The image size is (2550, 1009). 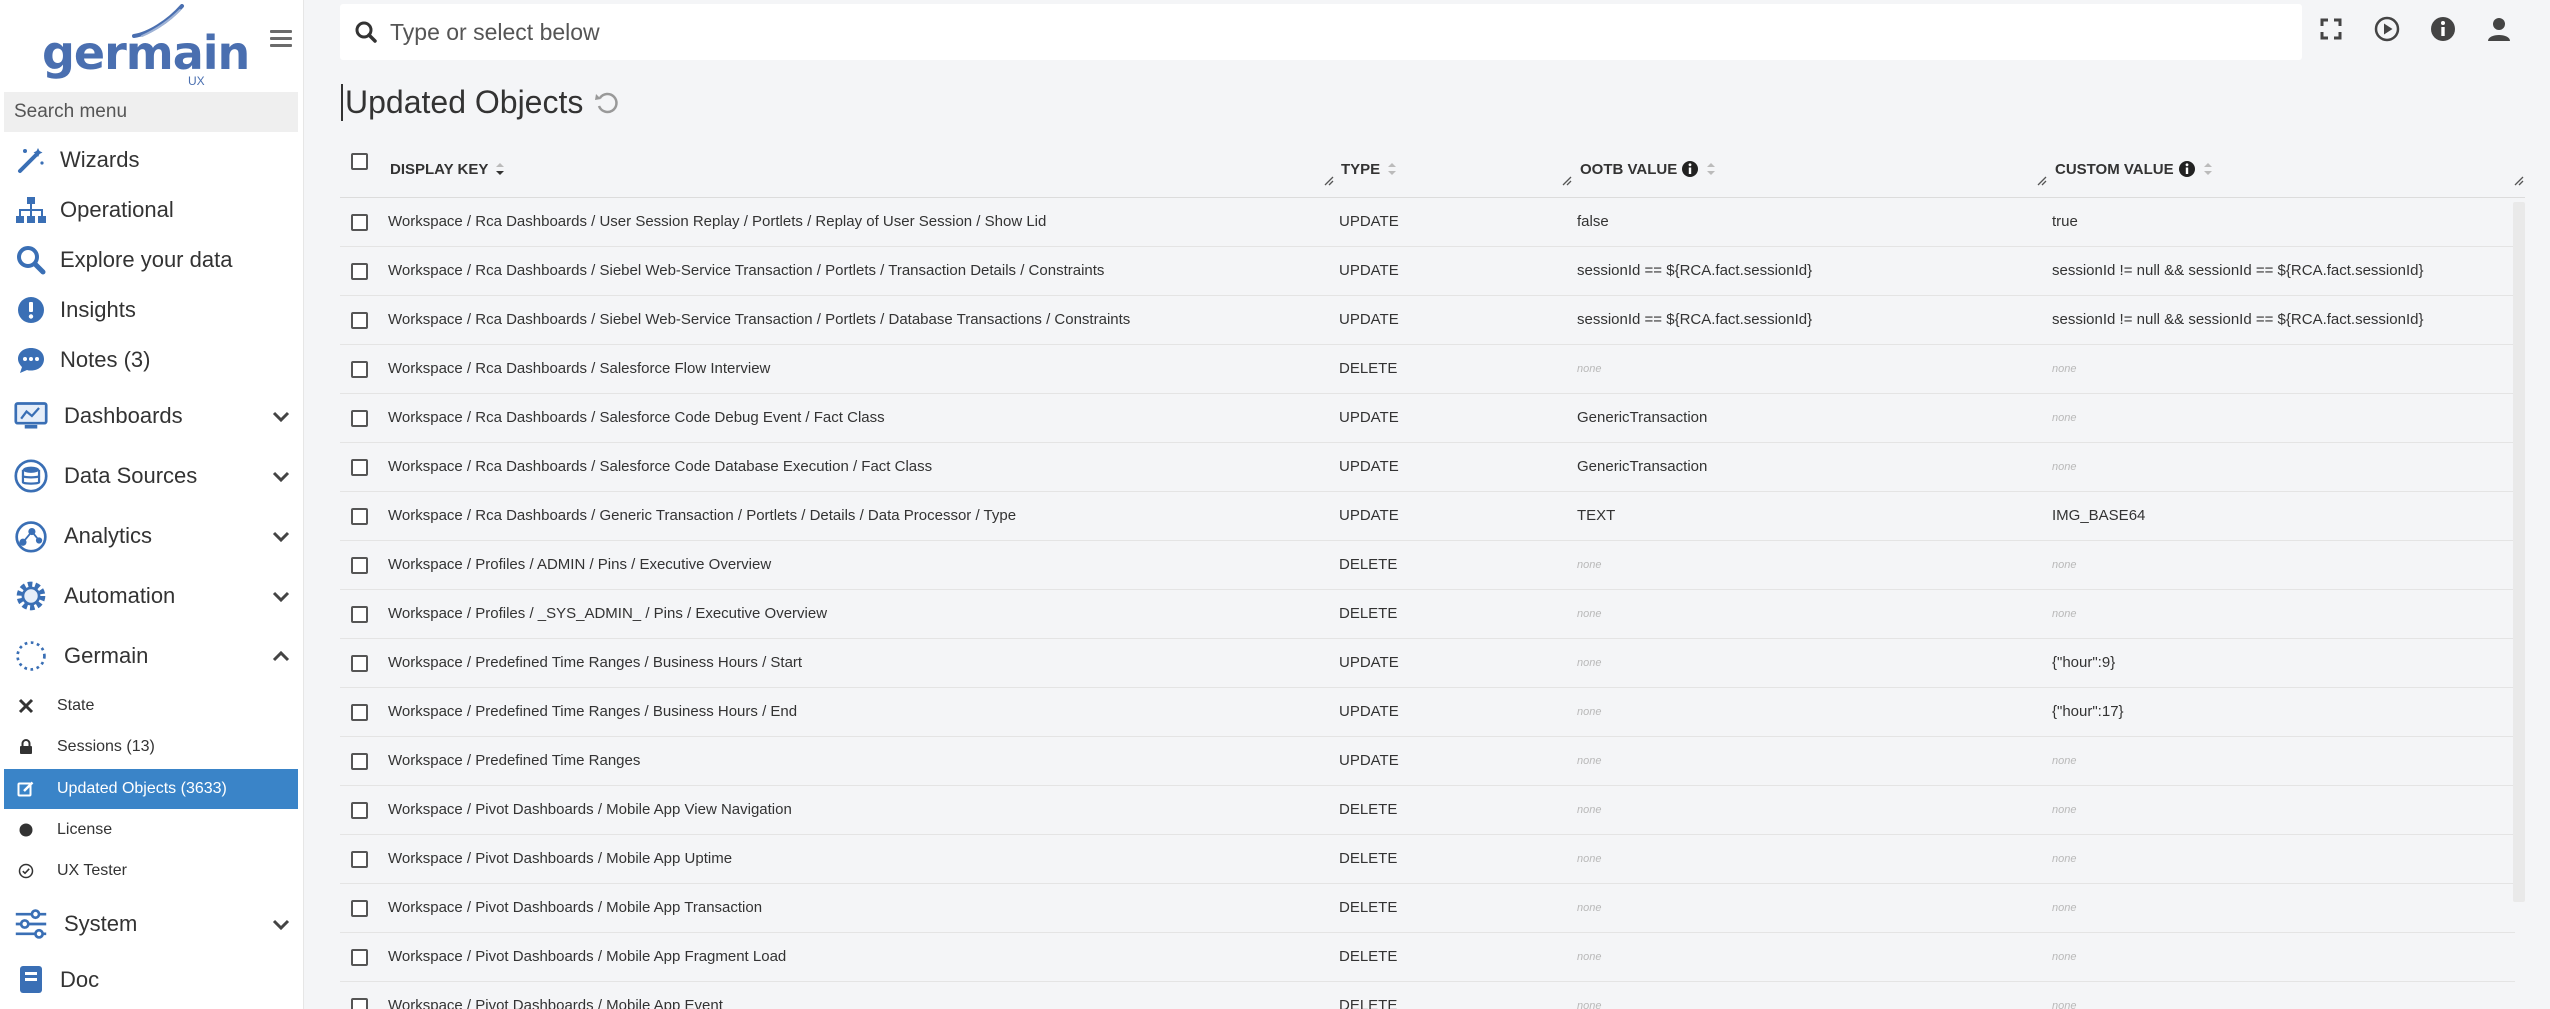 What do you see at coordinates (151, 112) in the screenshot?
I see `menu-search-input` at bounding box center [151, 112].